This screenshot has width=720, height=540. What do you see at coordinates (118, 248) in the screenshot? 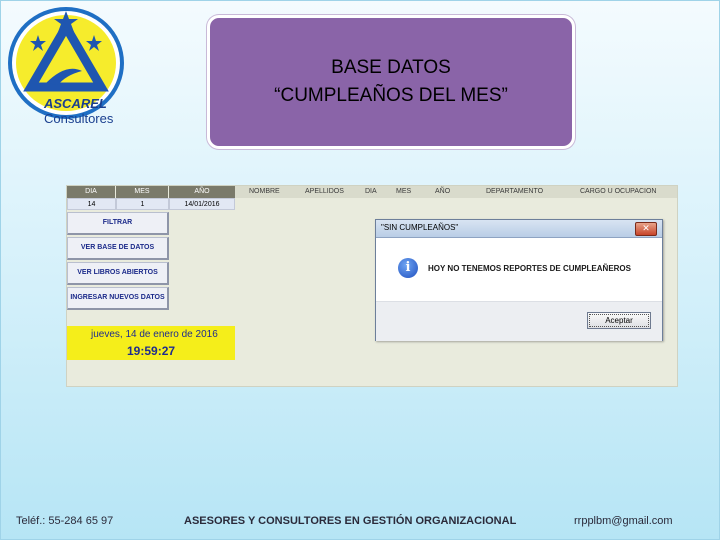
I see `view-database-button: VER BASE DE DATOS` at bounding box center [118, 248].